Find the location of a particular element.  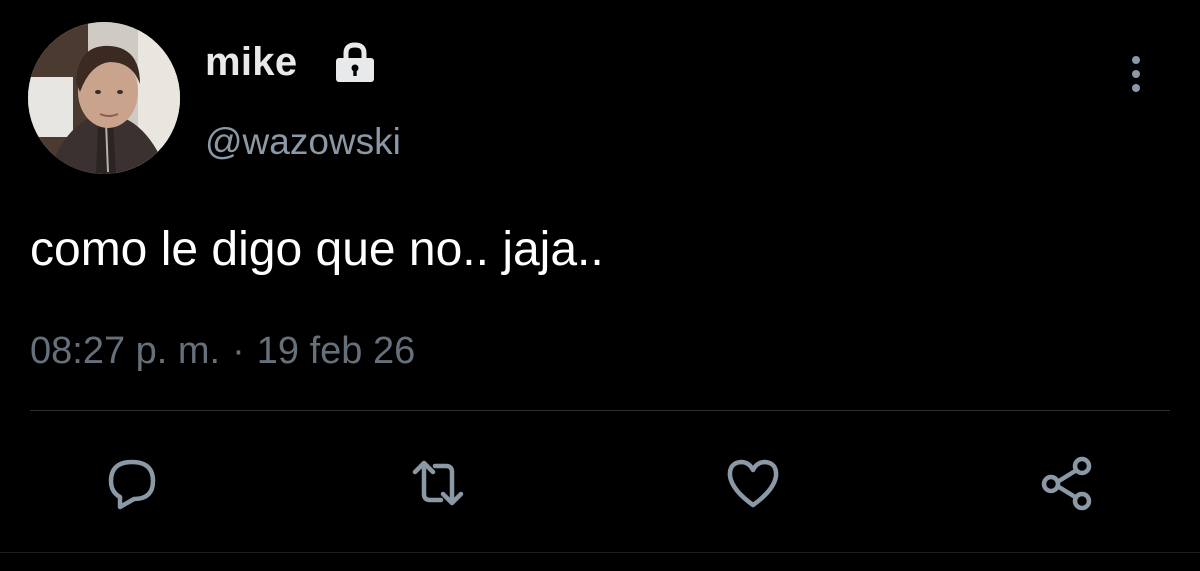

divider is located at coordinates (600, 410).